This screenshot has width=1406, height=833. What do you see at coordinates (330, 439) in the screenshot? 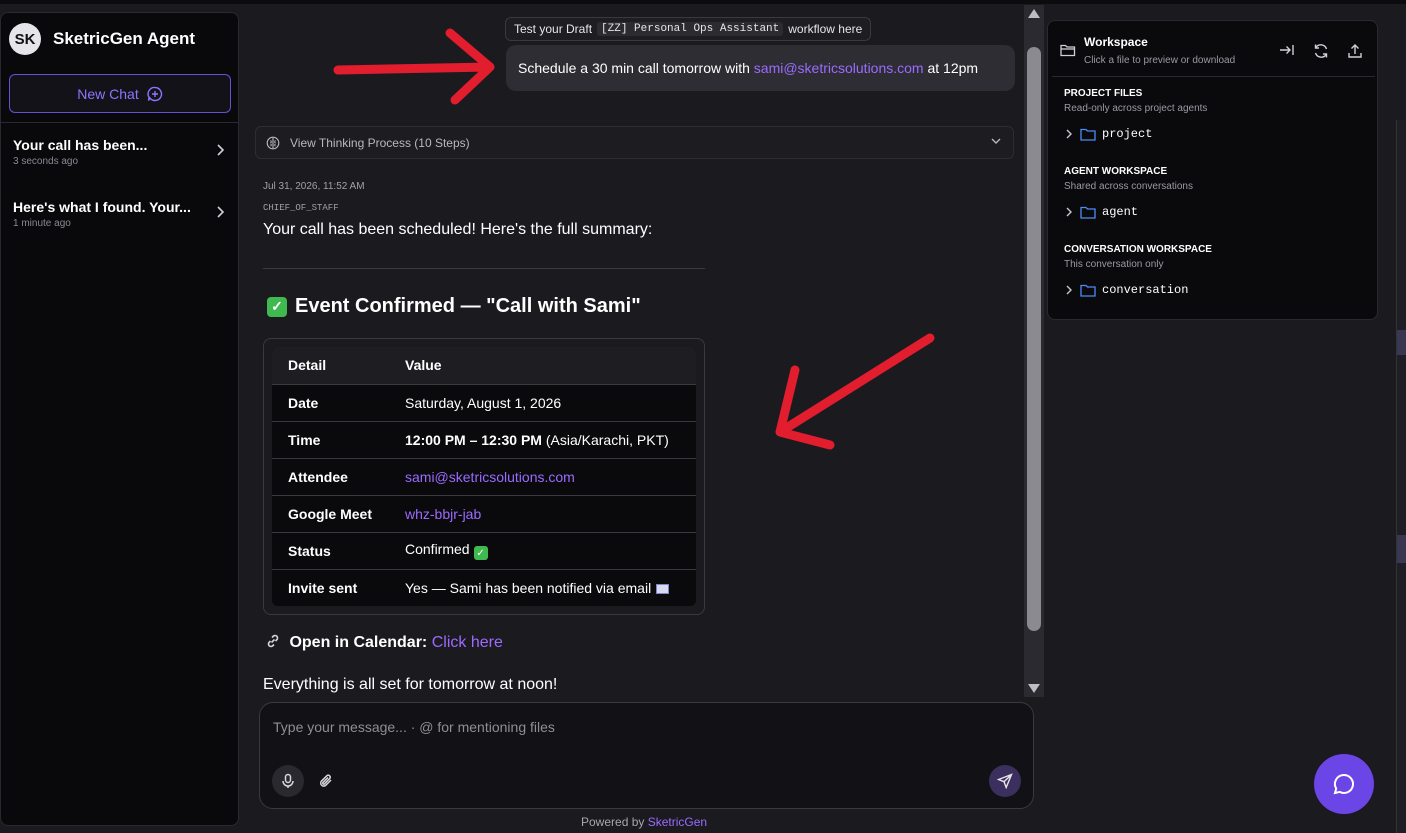
I see `detail-key: Time` at bounding box center [330, 439].